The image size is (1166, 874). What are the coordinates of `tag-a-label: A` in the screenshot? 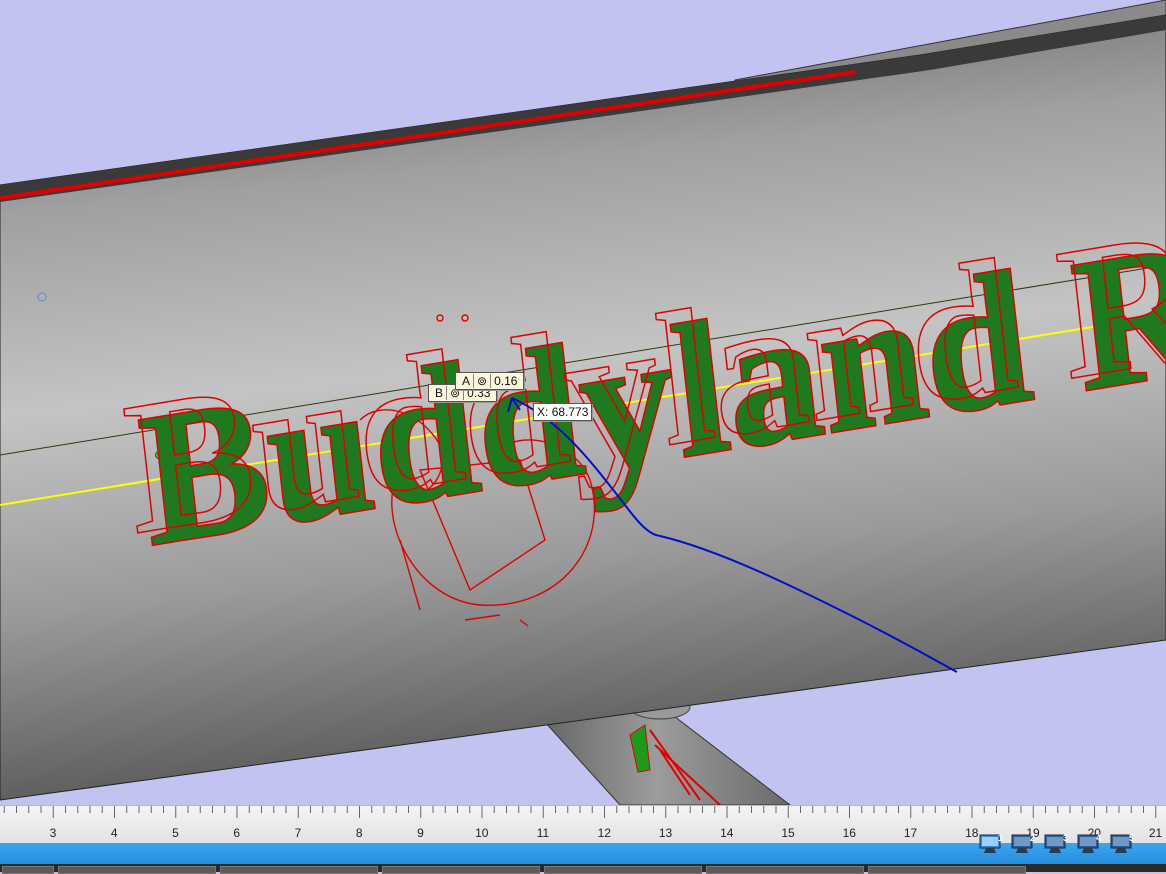 It's located at (467, 381).